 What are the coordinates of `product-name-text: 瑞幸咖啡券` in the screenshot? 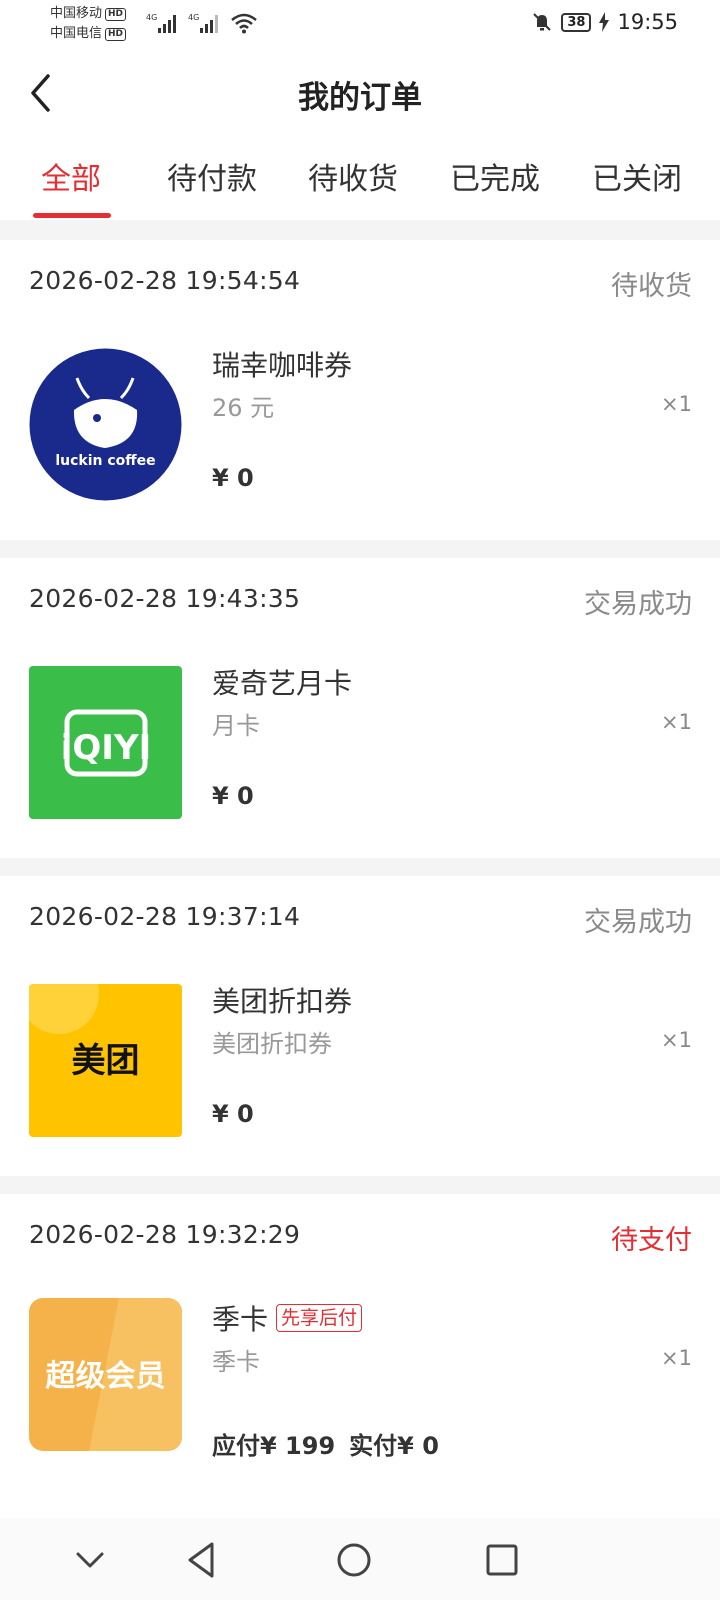 It's located at (282, 365).